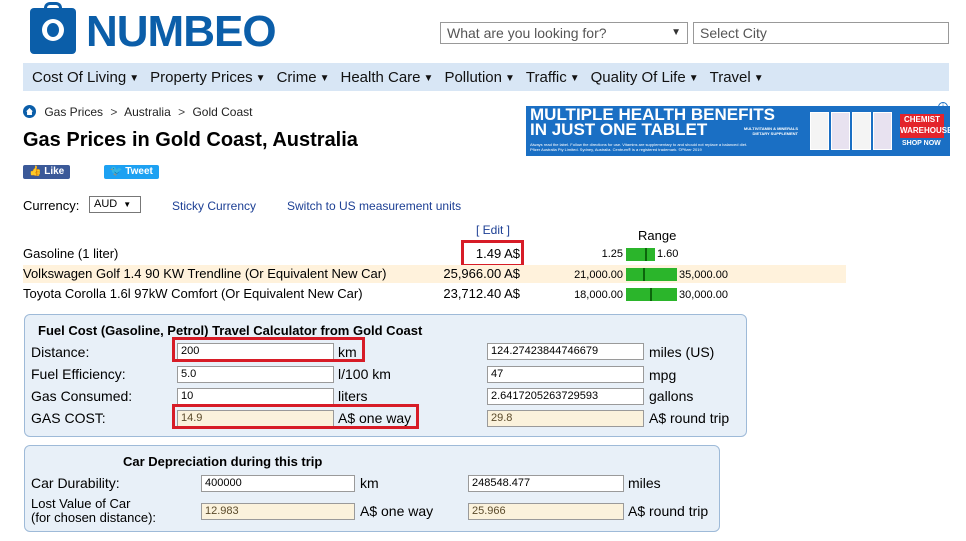  I want to click on range-min: 1.25, so click(612, 254).